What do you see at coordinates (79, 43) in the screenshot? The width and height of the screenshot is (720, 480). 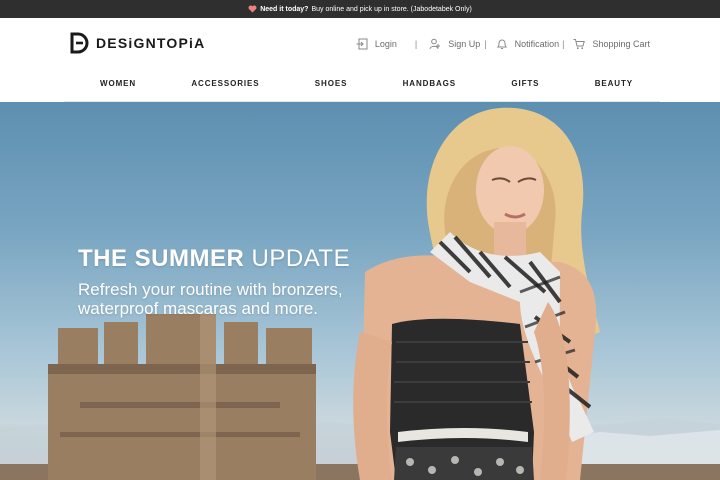 I see `designtopia-logo-icon` at bounding box center [79, 43].